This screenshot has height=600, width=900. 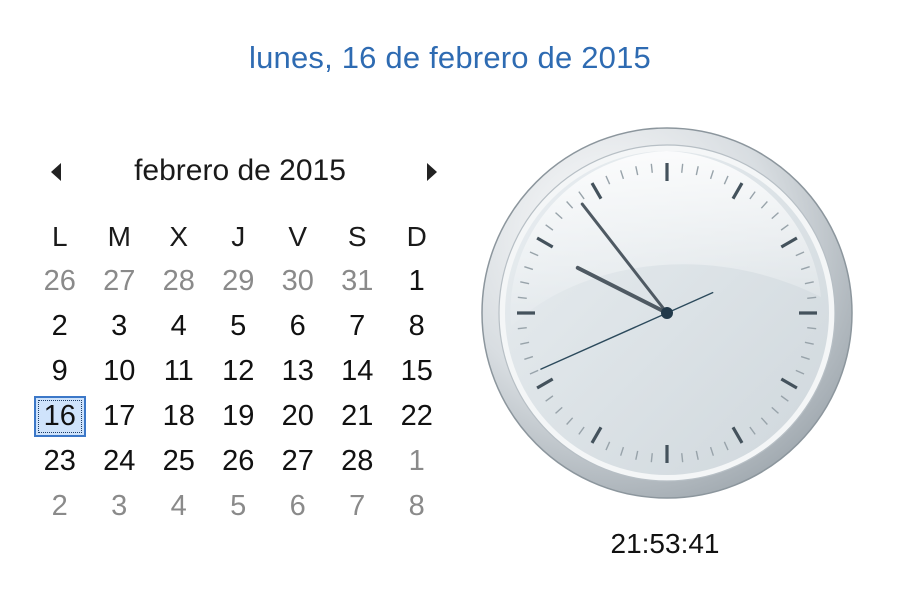 I want to click on calendar-day: 12, so click(x=239, y=371).